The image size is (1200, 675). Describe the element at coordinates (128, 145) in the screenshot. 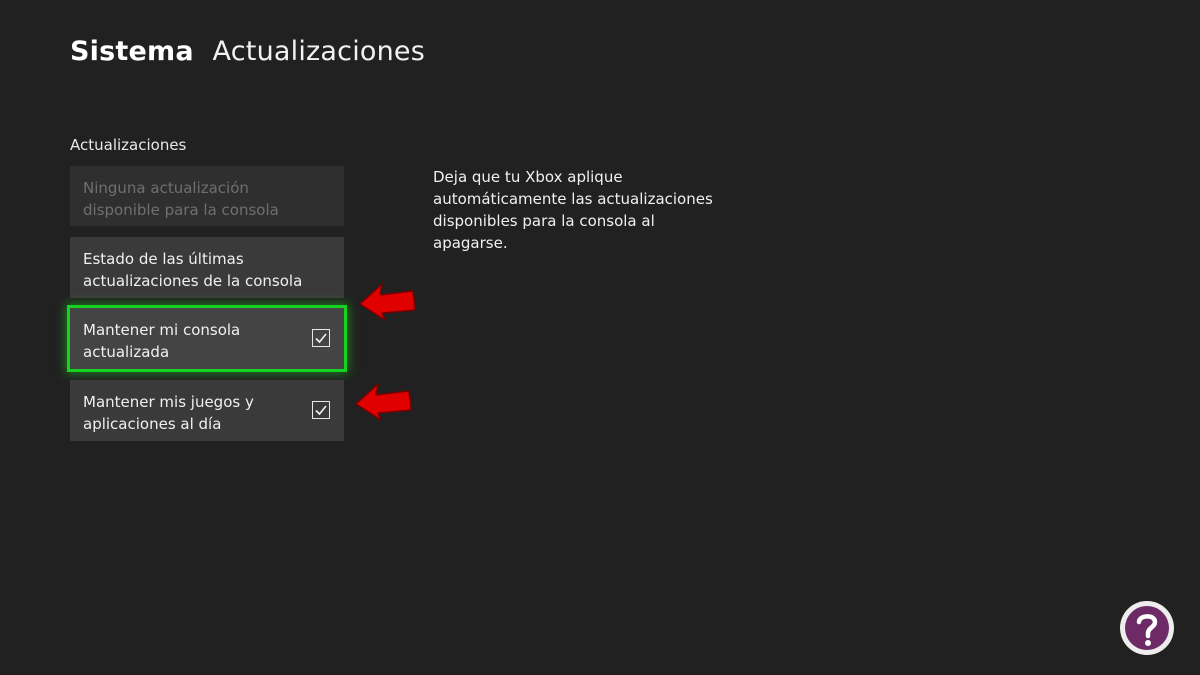

I see `updates-group-label: Actualizaciones` at that location.